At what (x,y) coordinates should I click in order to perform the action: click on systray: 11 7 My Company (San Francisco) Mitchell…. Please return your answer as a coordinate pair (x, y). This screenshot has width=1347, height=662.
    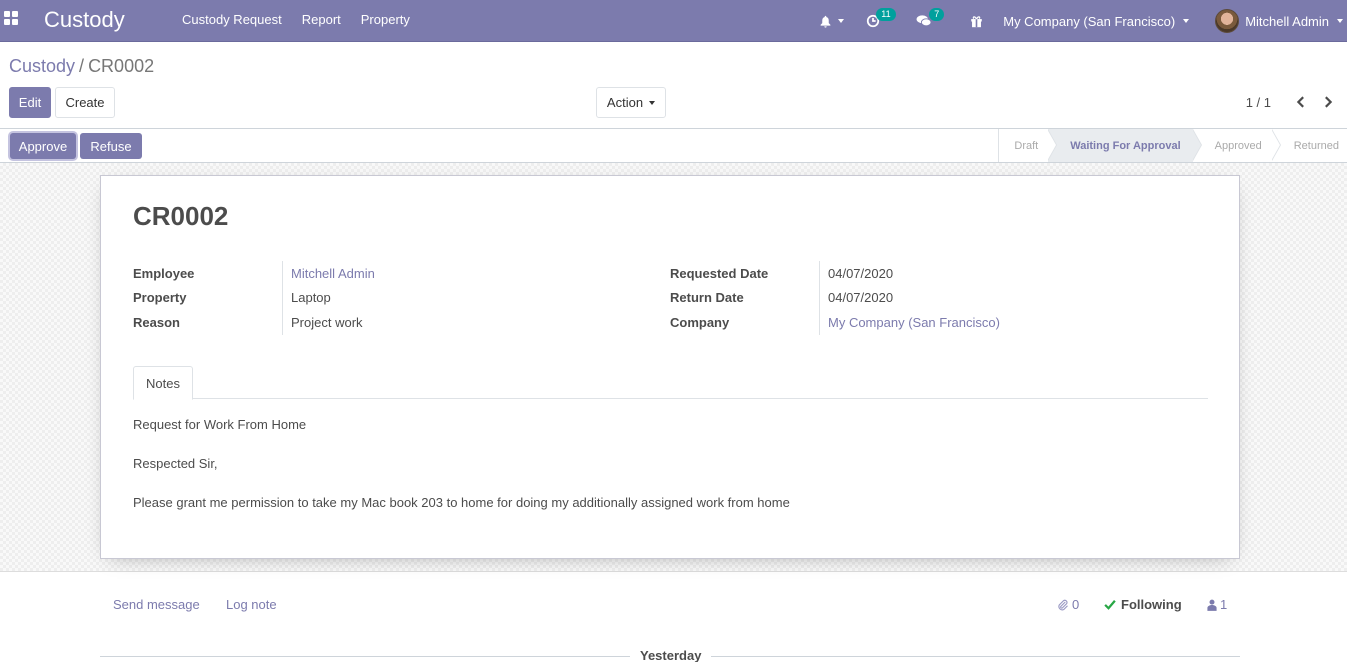
    Looking at the image, I should click on (1083, 21).